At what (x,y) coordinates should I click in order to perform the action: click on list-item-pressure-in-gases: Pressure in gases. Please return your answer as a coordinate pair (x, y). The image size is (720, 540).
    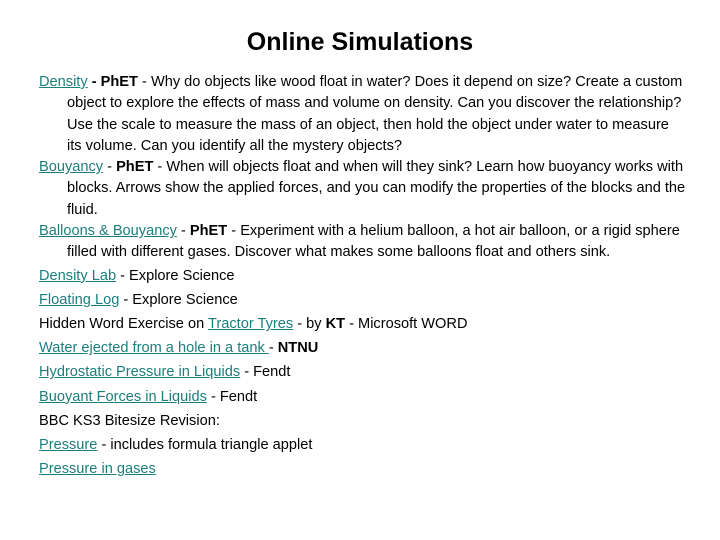
    Looking at the image, I should click on (363, 469).